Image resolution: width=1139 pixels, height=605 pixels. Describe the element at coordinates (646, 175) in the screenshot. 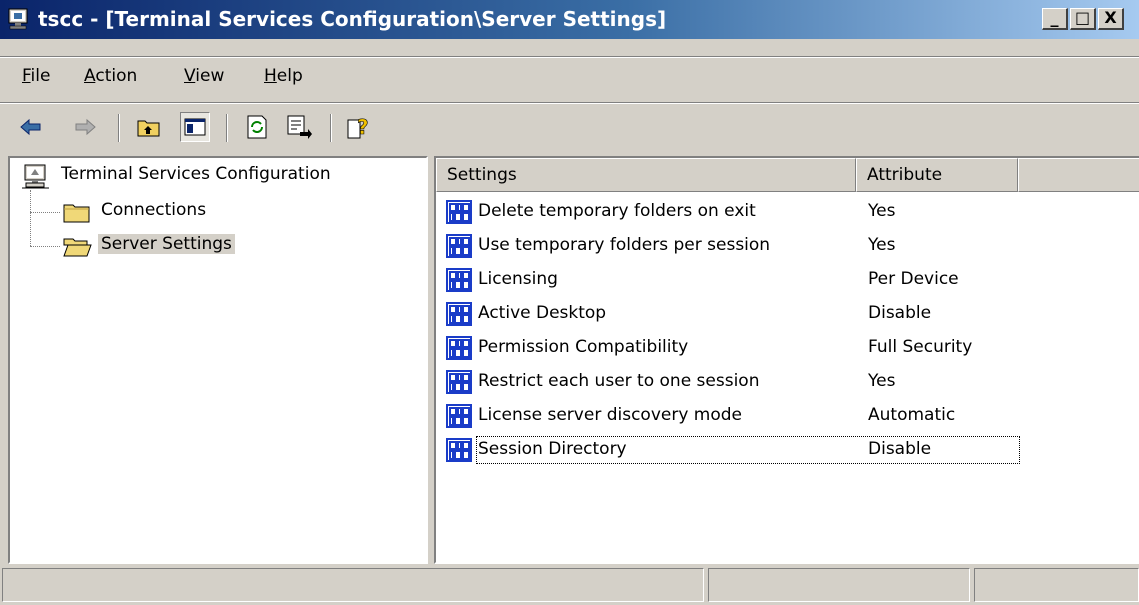

I see `column-header-settings: Settings` at that location.